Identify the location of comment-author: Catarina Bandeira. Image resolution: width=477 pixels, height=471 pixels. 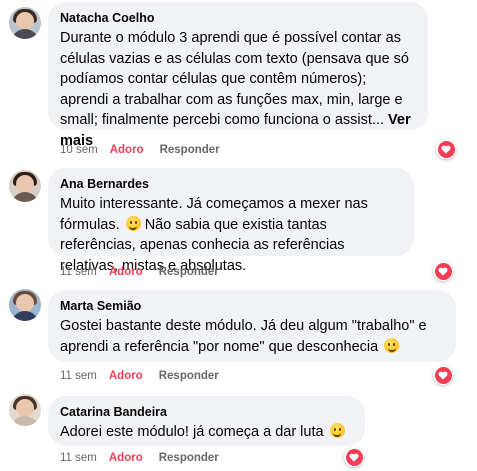
(206, 412).